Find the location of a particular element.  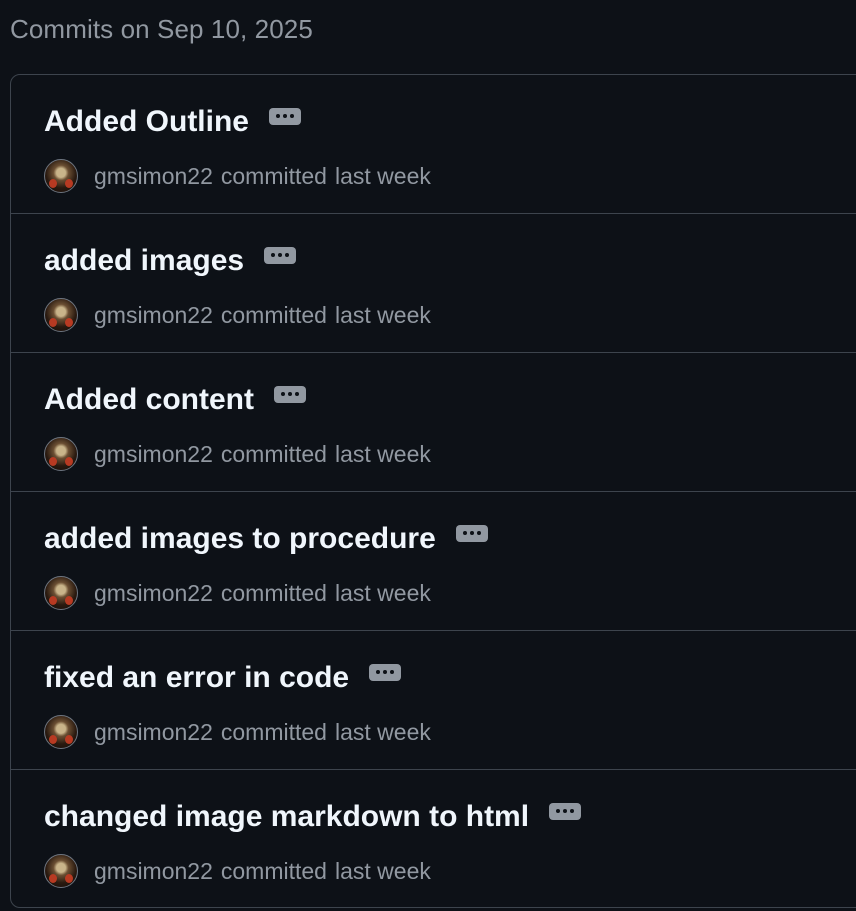

commit-title-link: added images is located at coordinates (144, 261).